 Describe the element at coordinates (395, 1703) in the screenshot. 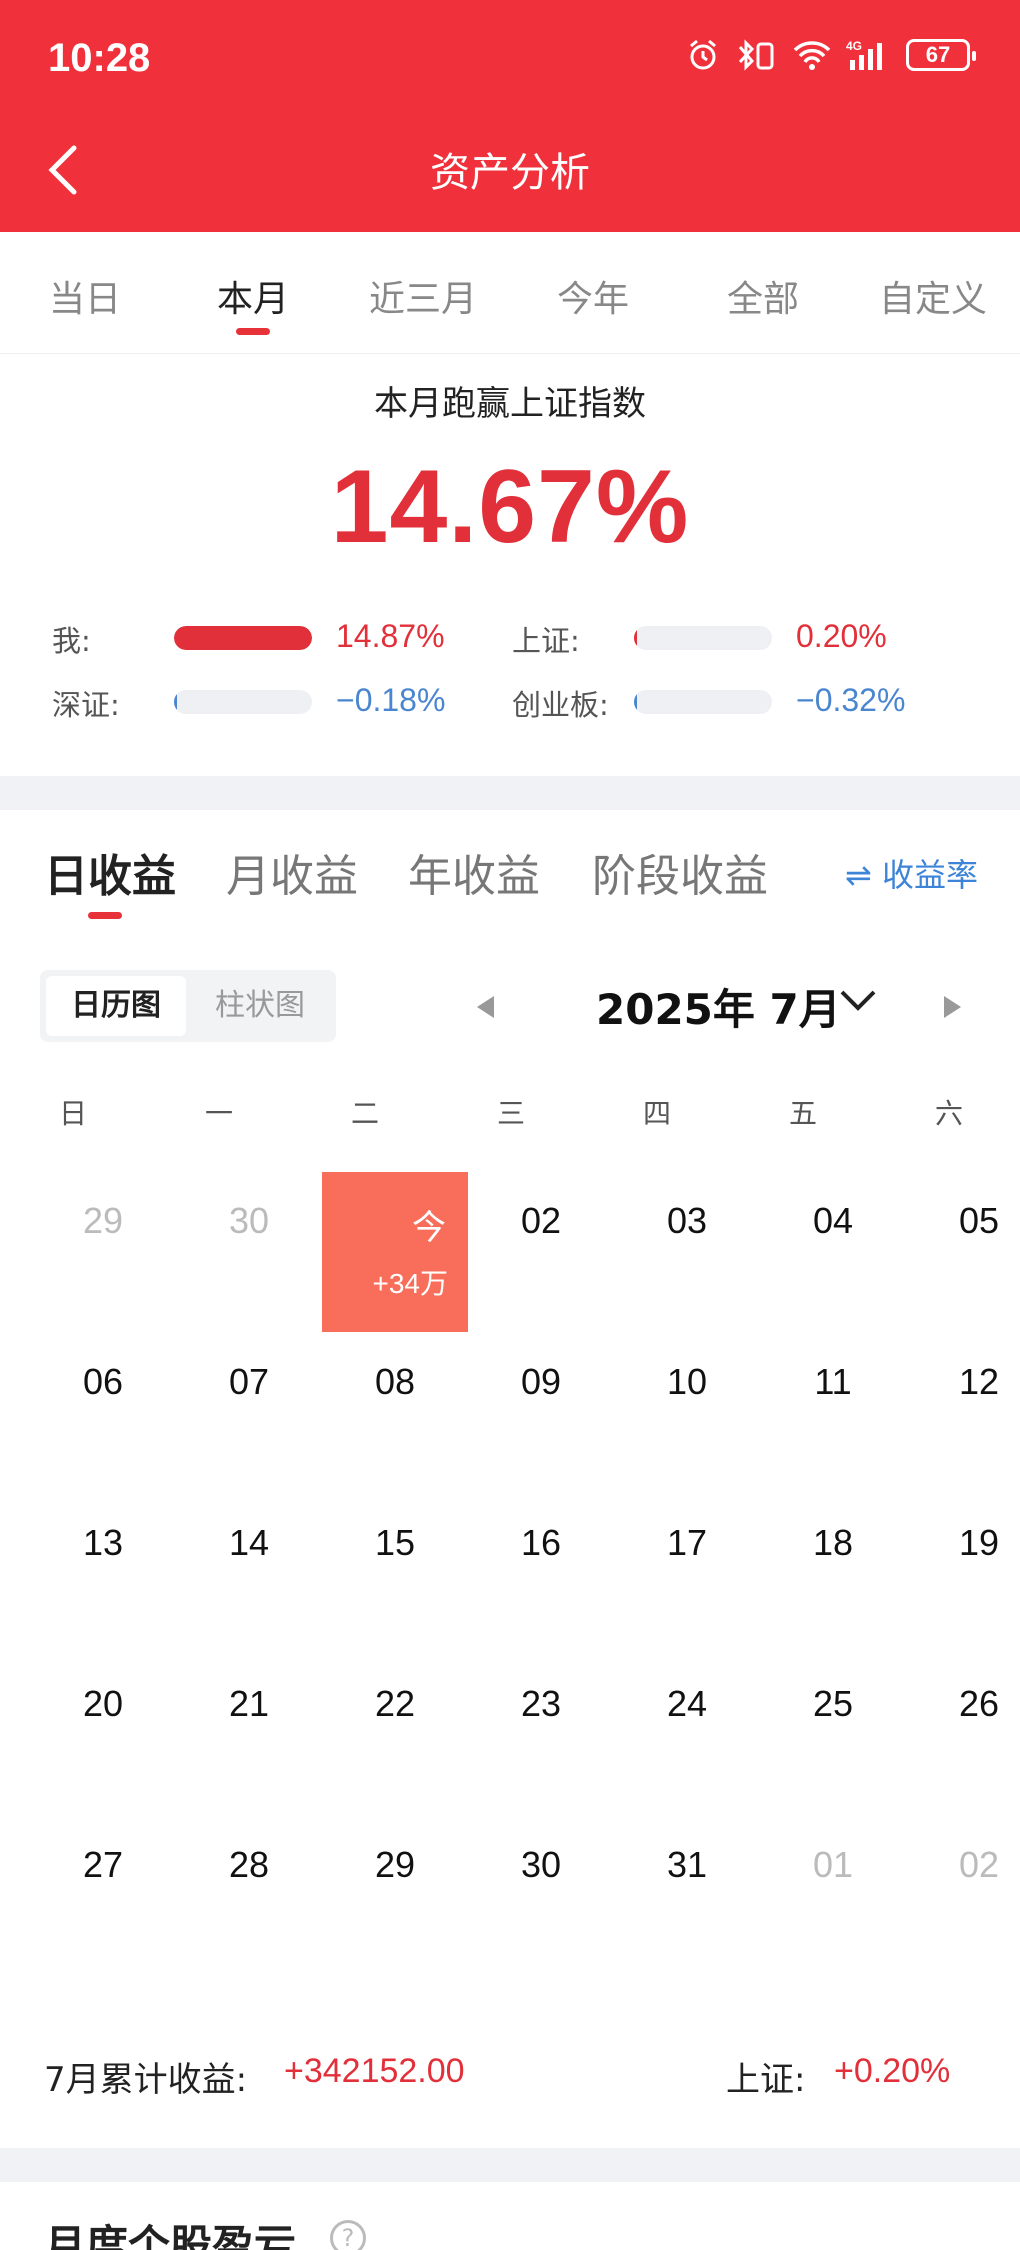

I see `day-number: 22` at that location.